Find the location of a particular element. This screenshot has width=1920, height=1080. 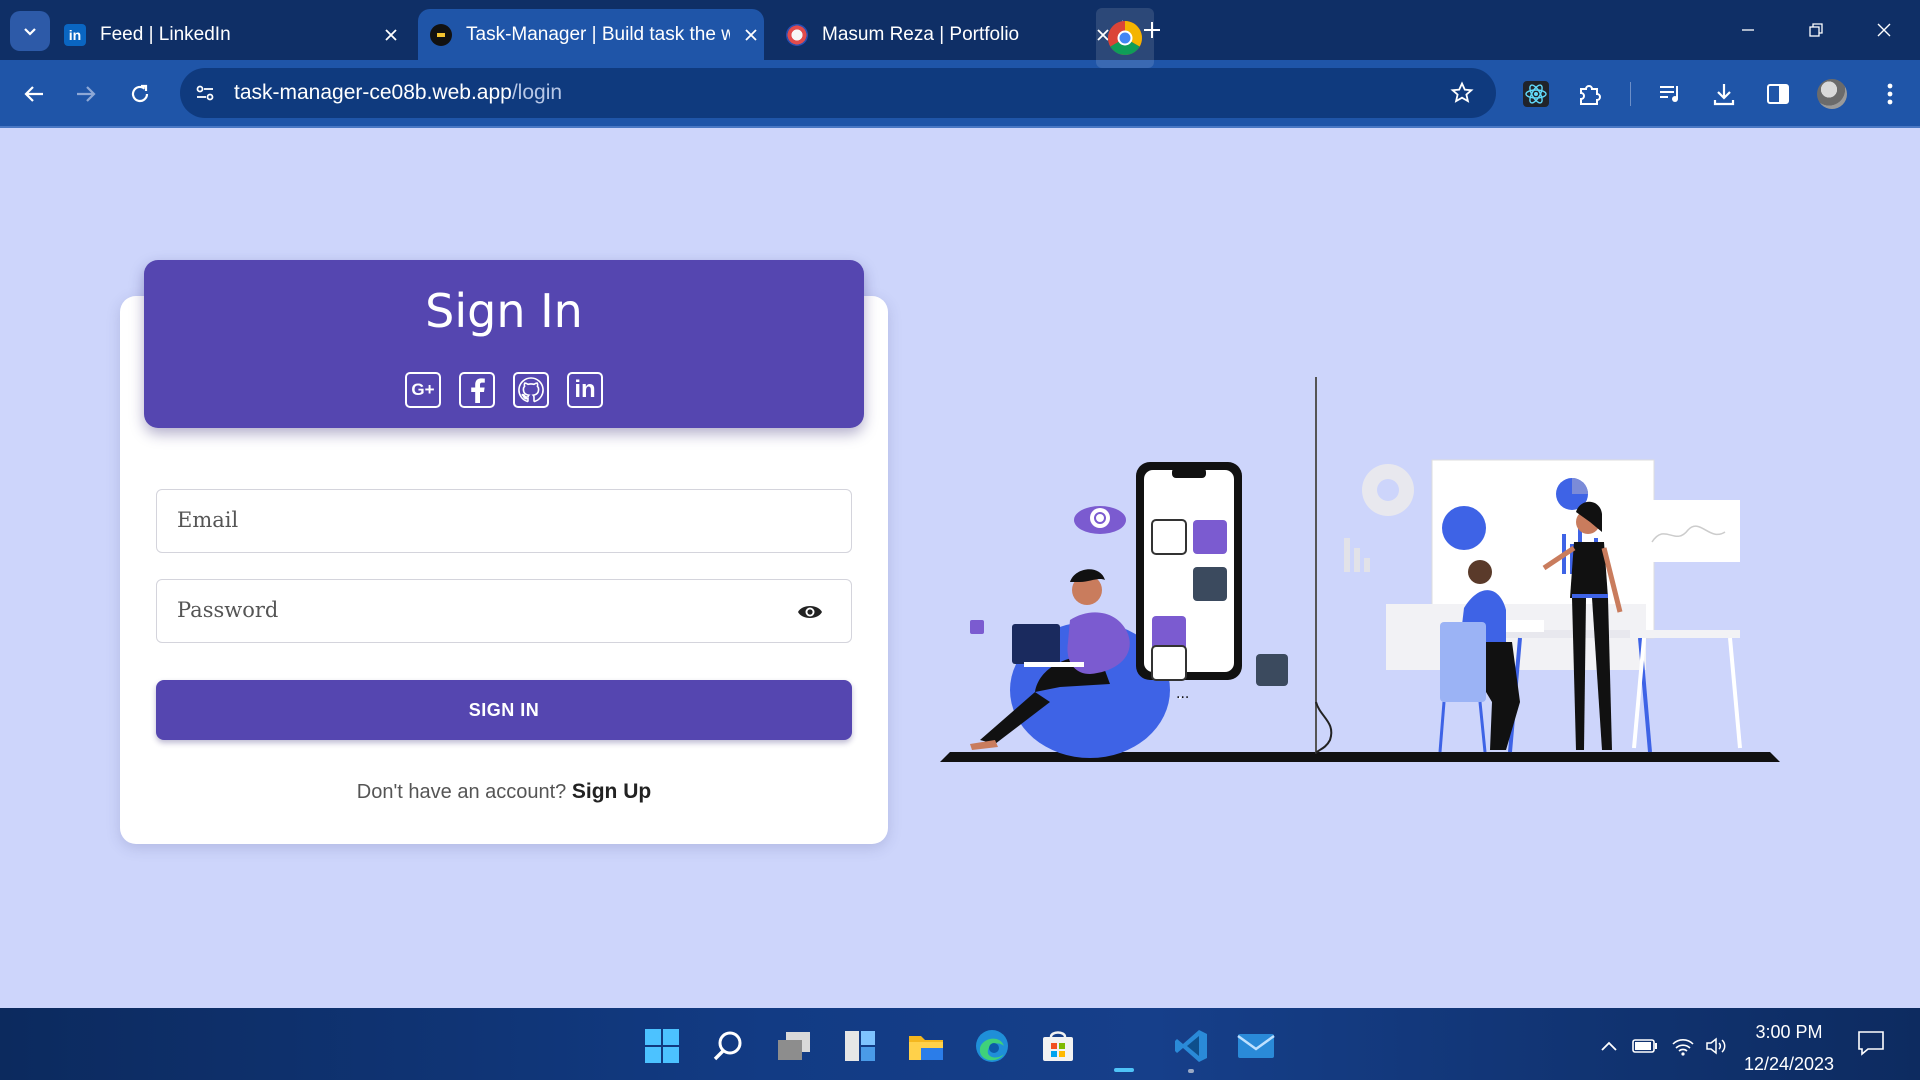

chevron-up-icon is located at coordinates (1609, 1046).